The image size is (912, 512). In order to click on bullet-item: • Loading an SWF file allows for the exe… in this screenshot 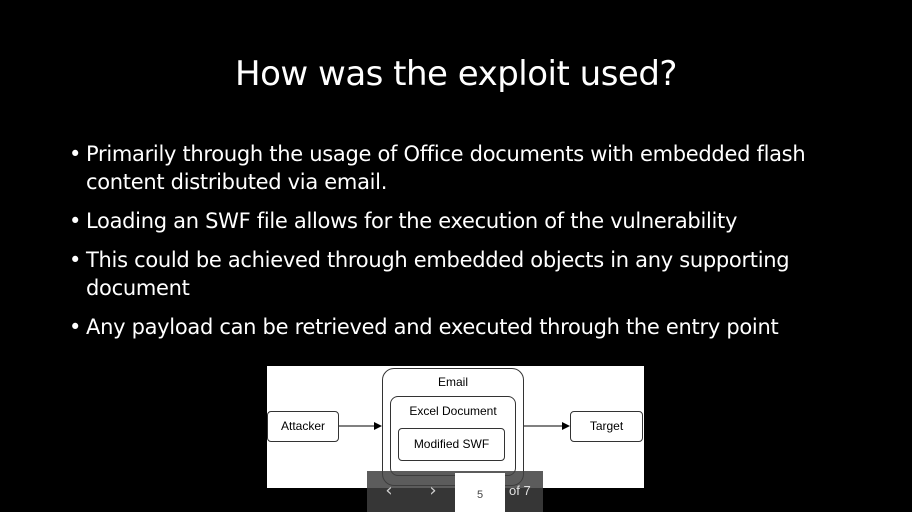, I will do `click(466, 221)`.